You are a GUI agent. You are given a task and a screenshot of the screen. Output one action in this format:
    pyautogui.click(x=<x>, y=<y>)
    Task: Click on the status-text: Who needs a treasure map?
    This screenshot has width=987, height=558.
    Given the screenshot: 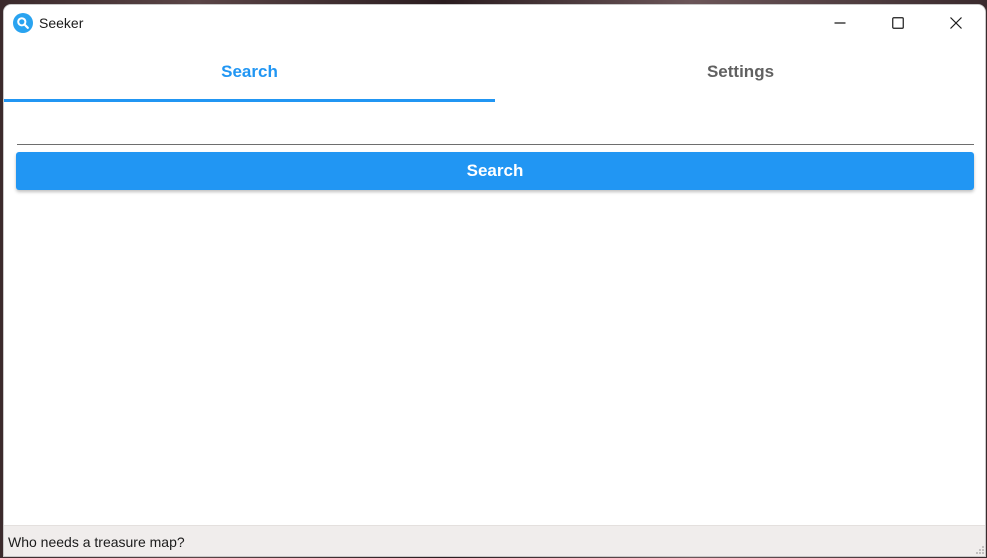 What is the action you would take?
    pyautogui.click(x=96, y=542)
    